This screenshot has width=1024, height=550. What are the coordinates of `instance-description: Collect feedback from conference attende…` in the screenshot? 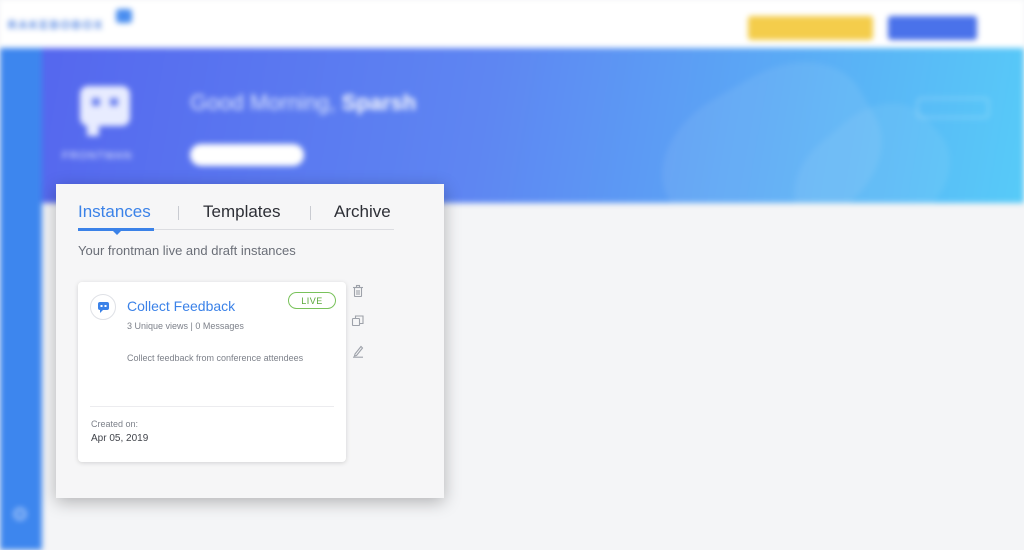 It's located at (215, 358).